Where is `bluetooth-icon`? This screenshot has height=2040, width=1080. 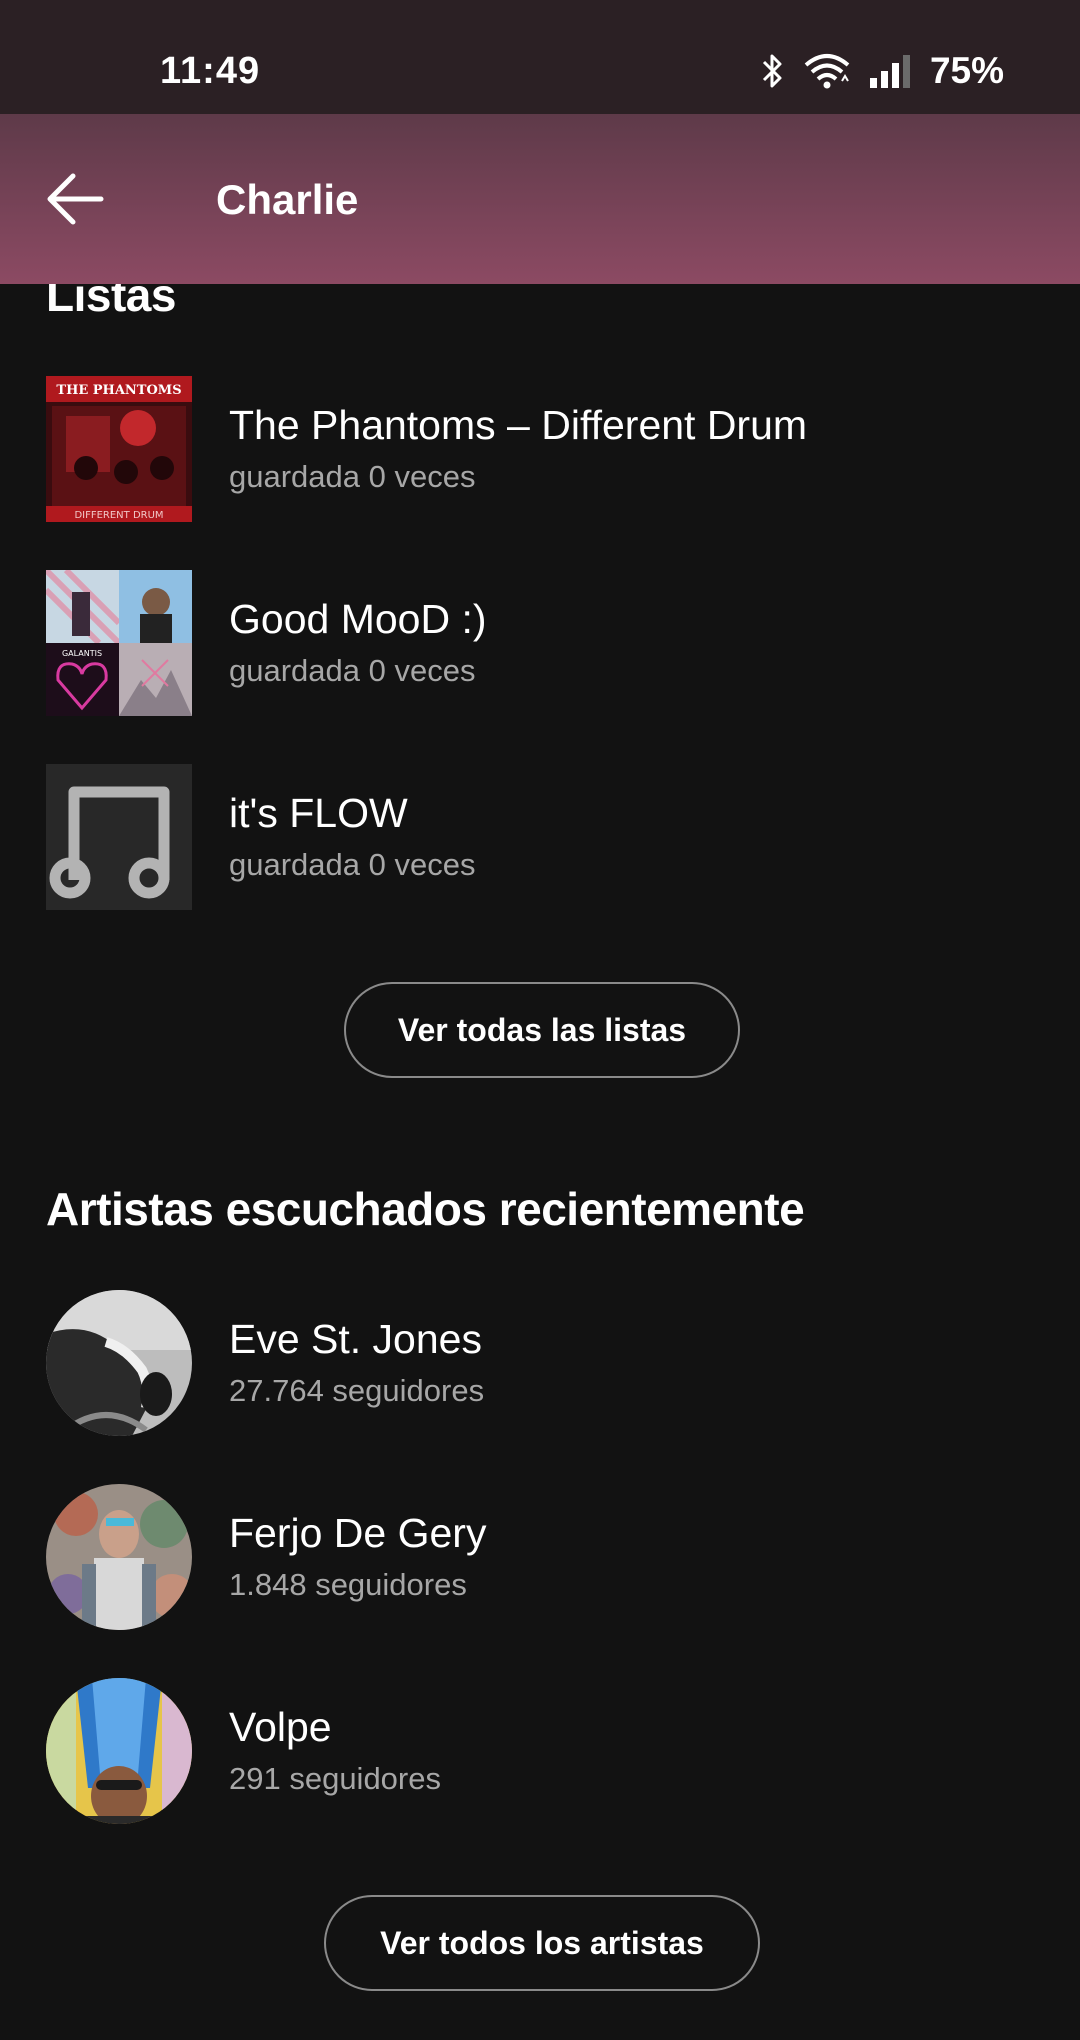
bluetooth-icon is located at coordinates (772, 71).